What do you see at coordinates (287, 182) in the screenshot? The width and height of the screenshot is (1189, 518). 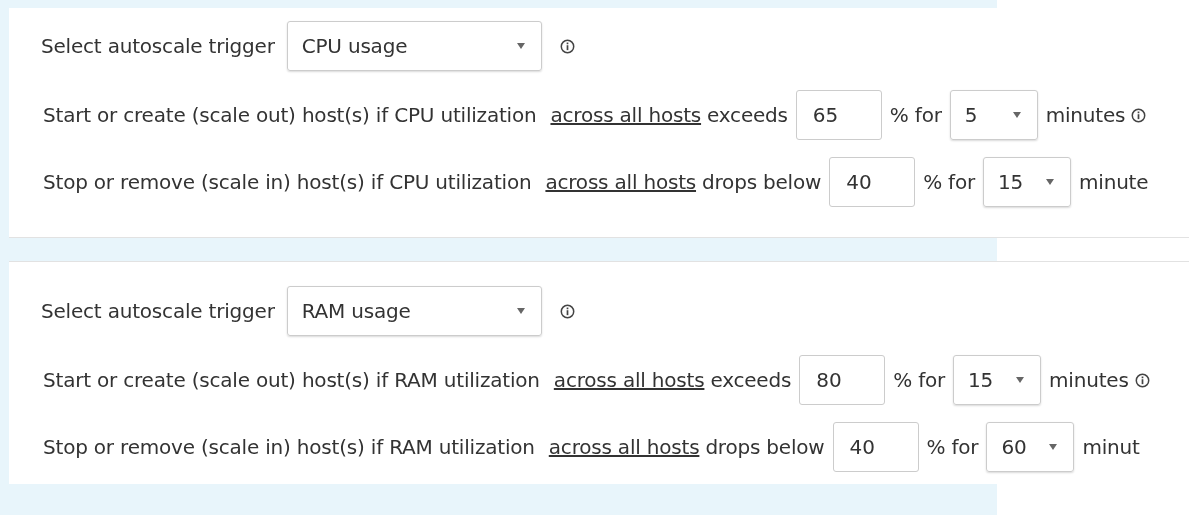 I see `rule-text: Stop or remove (scale in) host(s) if CPU utilization` at bounding box center [287, 182].